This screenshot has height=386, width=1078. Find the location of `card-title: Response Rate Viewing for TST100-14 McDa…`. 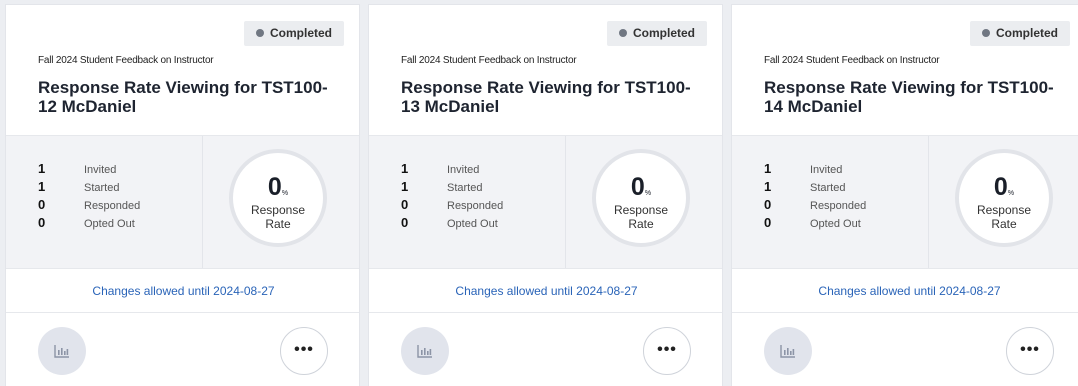

card-title: Response Rate Viewing for TST100-14 McDa… is located at coordinates (914, 97).